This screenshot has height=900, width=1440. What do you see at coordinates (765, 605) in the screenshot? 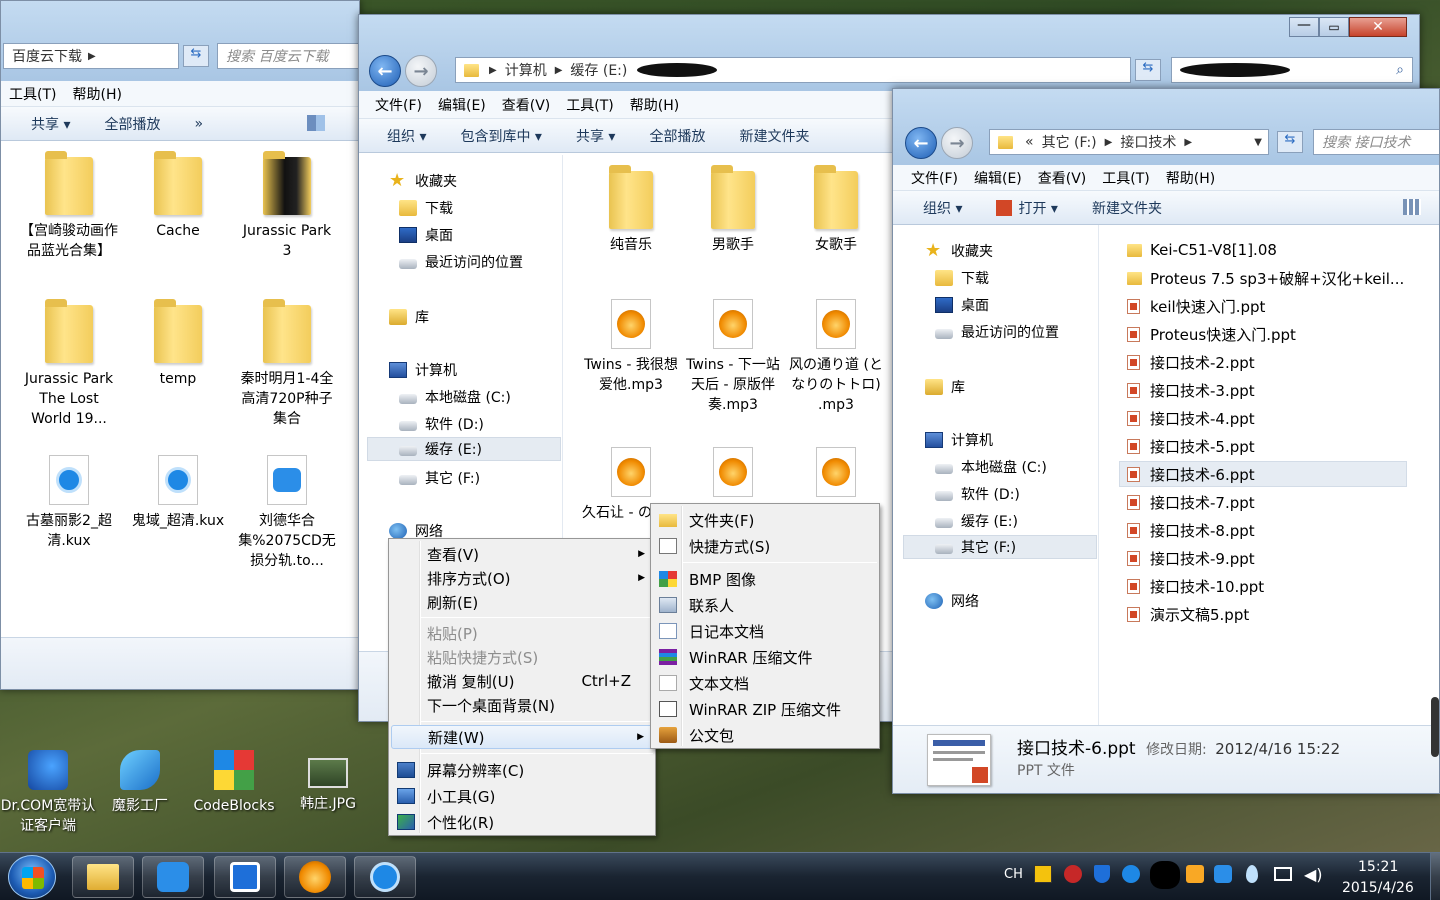
I see `menu-item-new-contact: 联系人` at bounding box center [765, 605].